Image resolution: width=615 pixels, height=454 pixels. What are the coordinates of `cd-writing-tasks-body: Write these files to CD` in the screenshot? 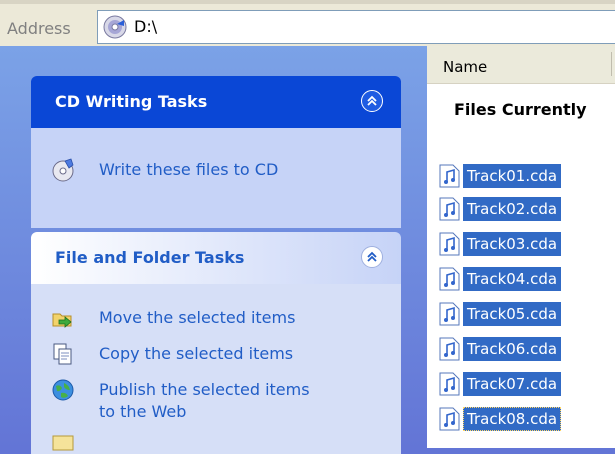 It's located at (216, 178).